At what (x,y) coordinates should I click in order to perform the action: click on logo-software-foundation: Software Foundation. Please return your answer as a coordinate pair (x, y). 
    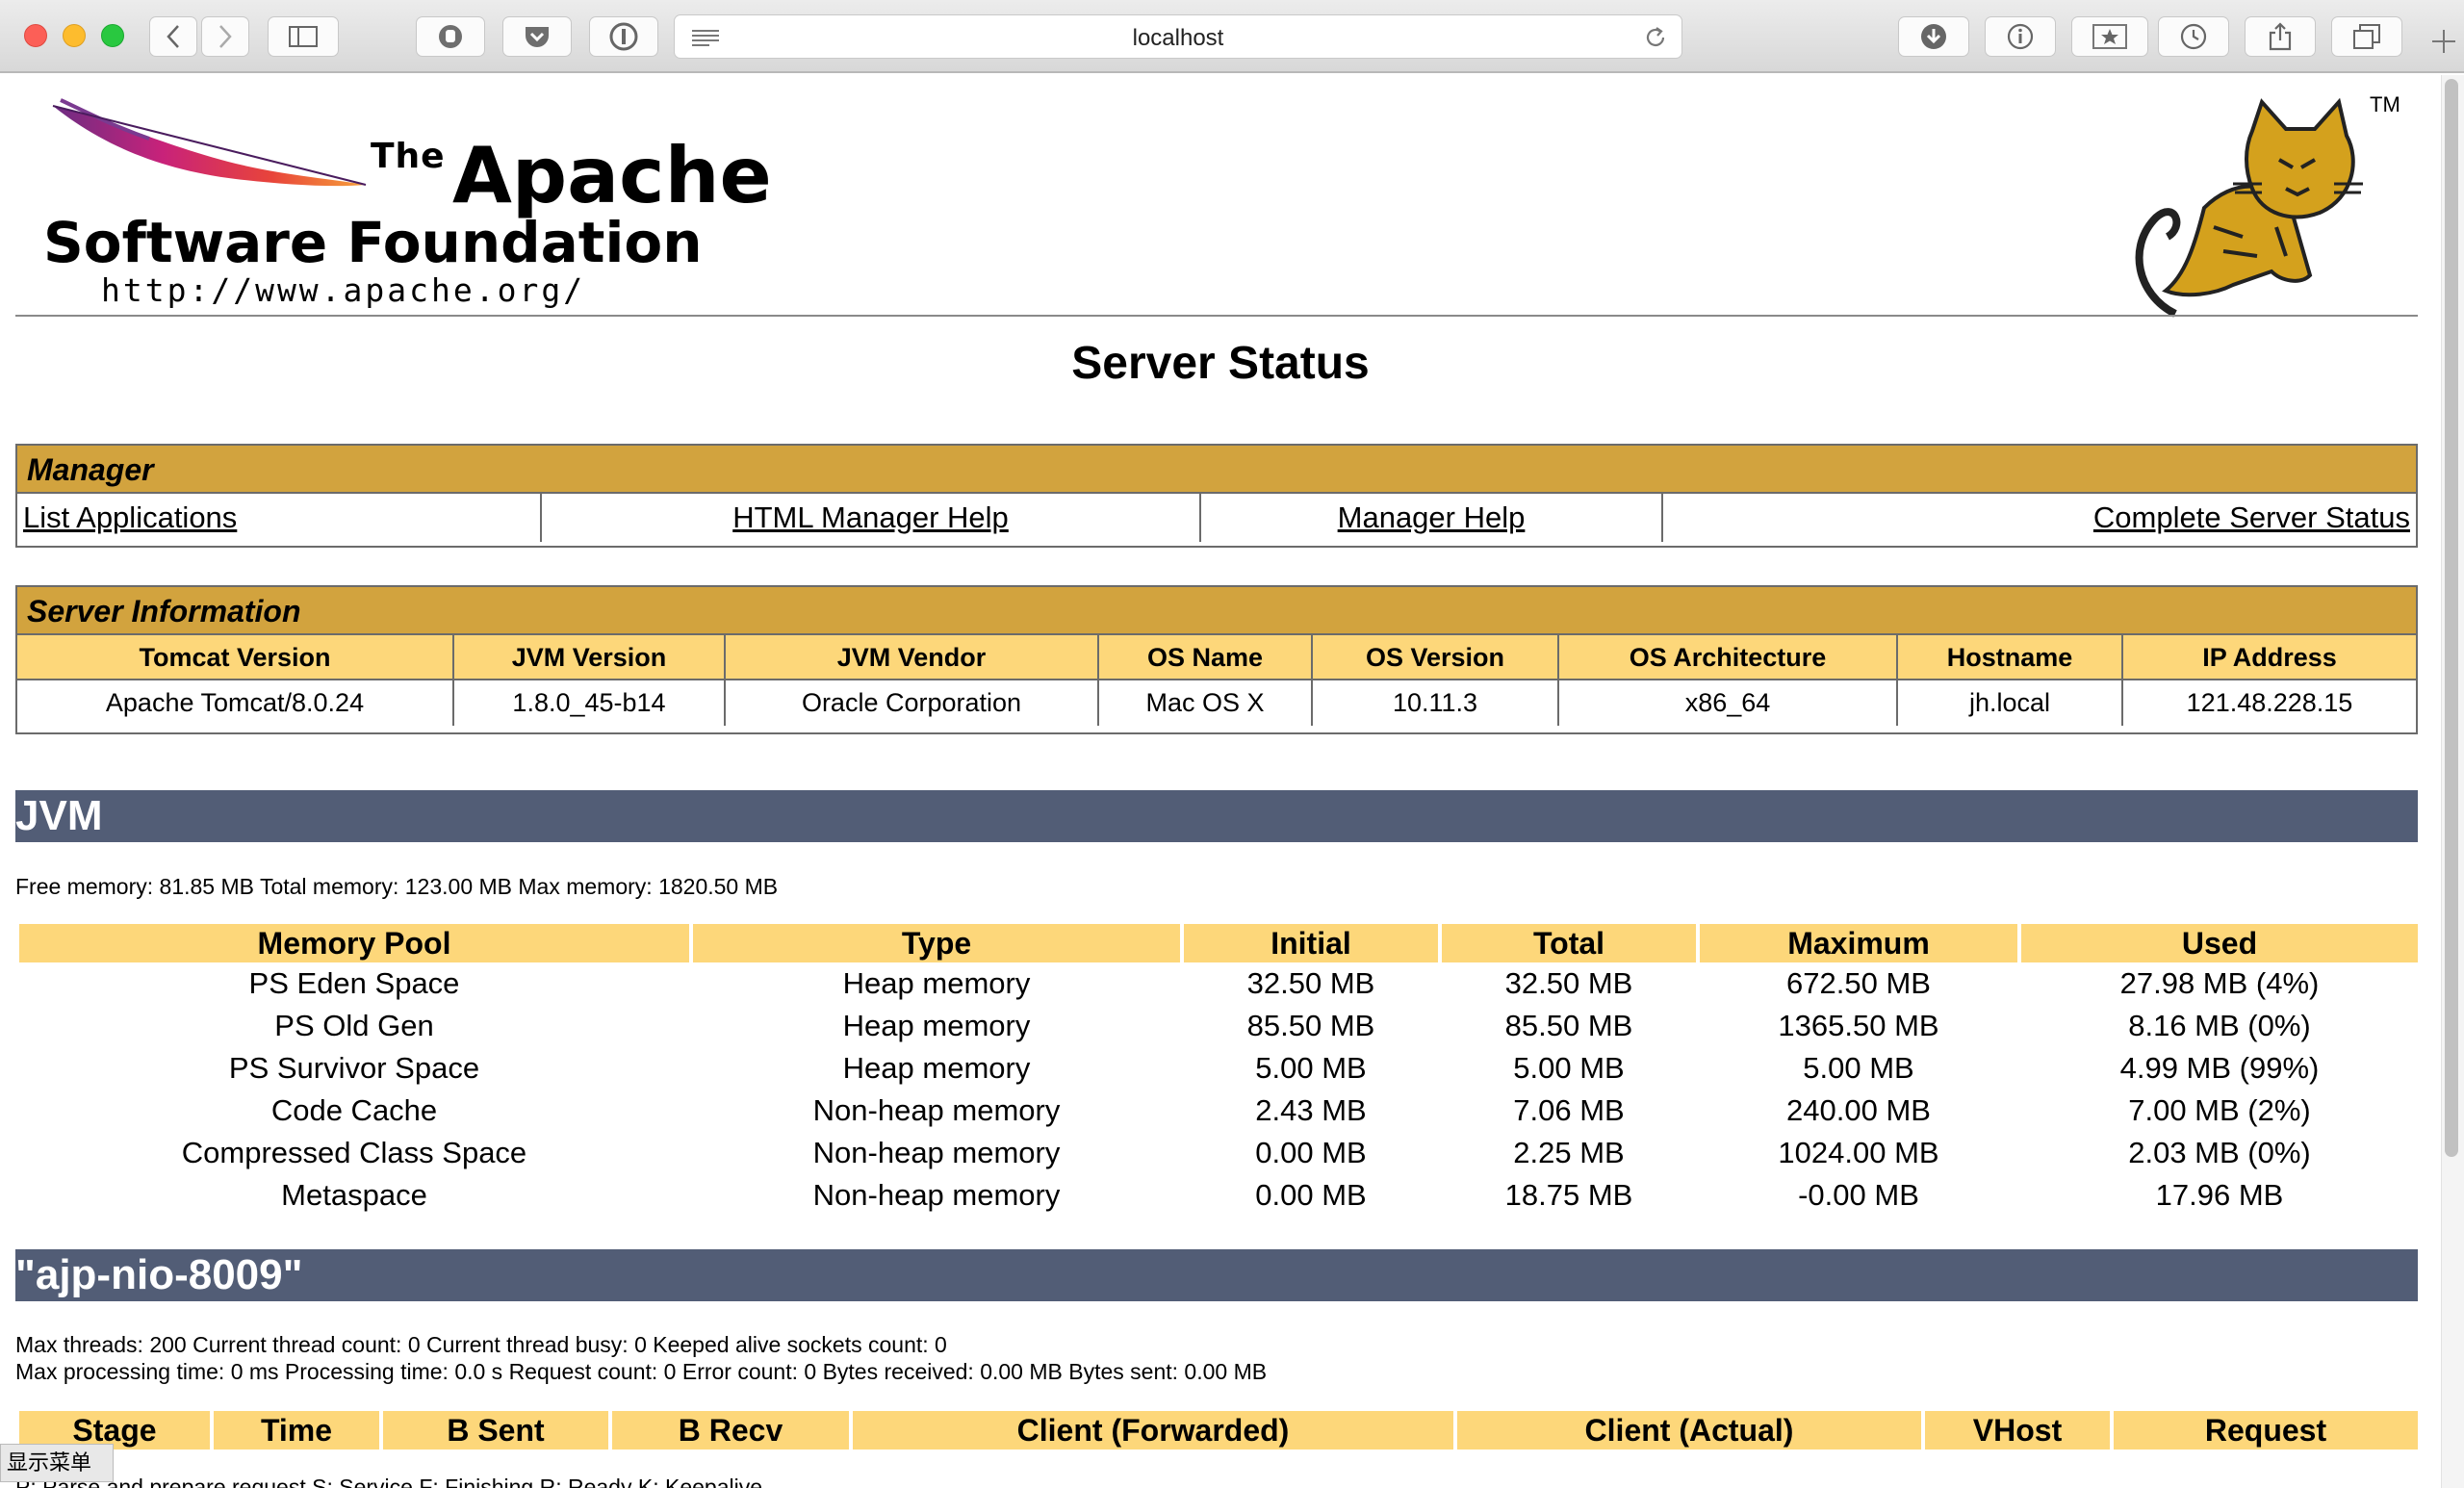
    Looking at the image, I should click on (373, 243).